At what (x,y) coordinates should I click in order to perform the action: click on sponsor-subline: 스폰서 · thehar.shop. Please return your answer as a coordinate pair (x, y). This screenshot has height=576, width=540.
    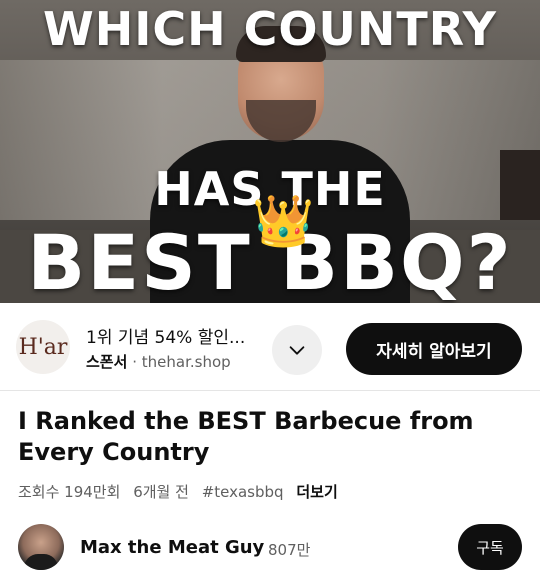
    Looking at the image, I should click on (158, 361).